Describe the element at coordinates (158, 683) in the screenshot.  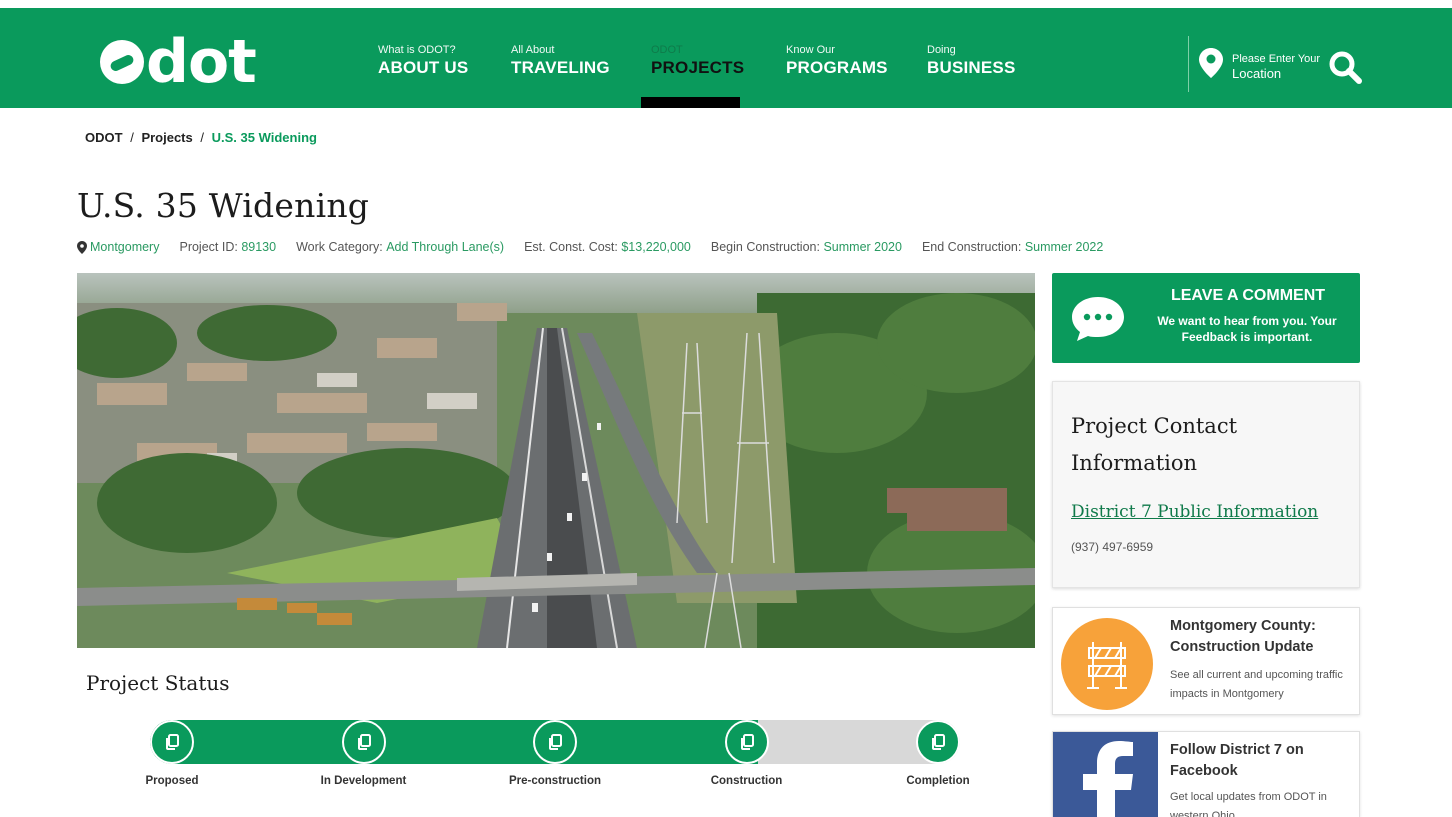
I see `project-status-title: Project Status` at that location.